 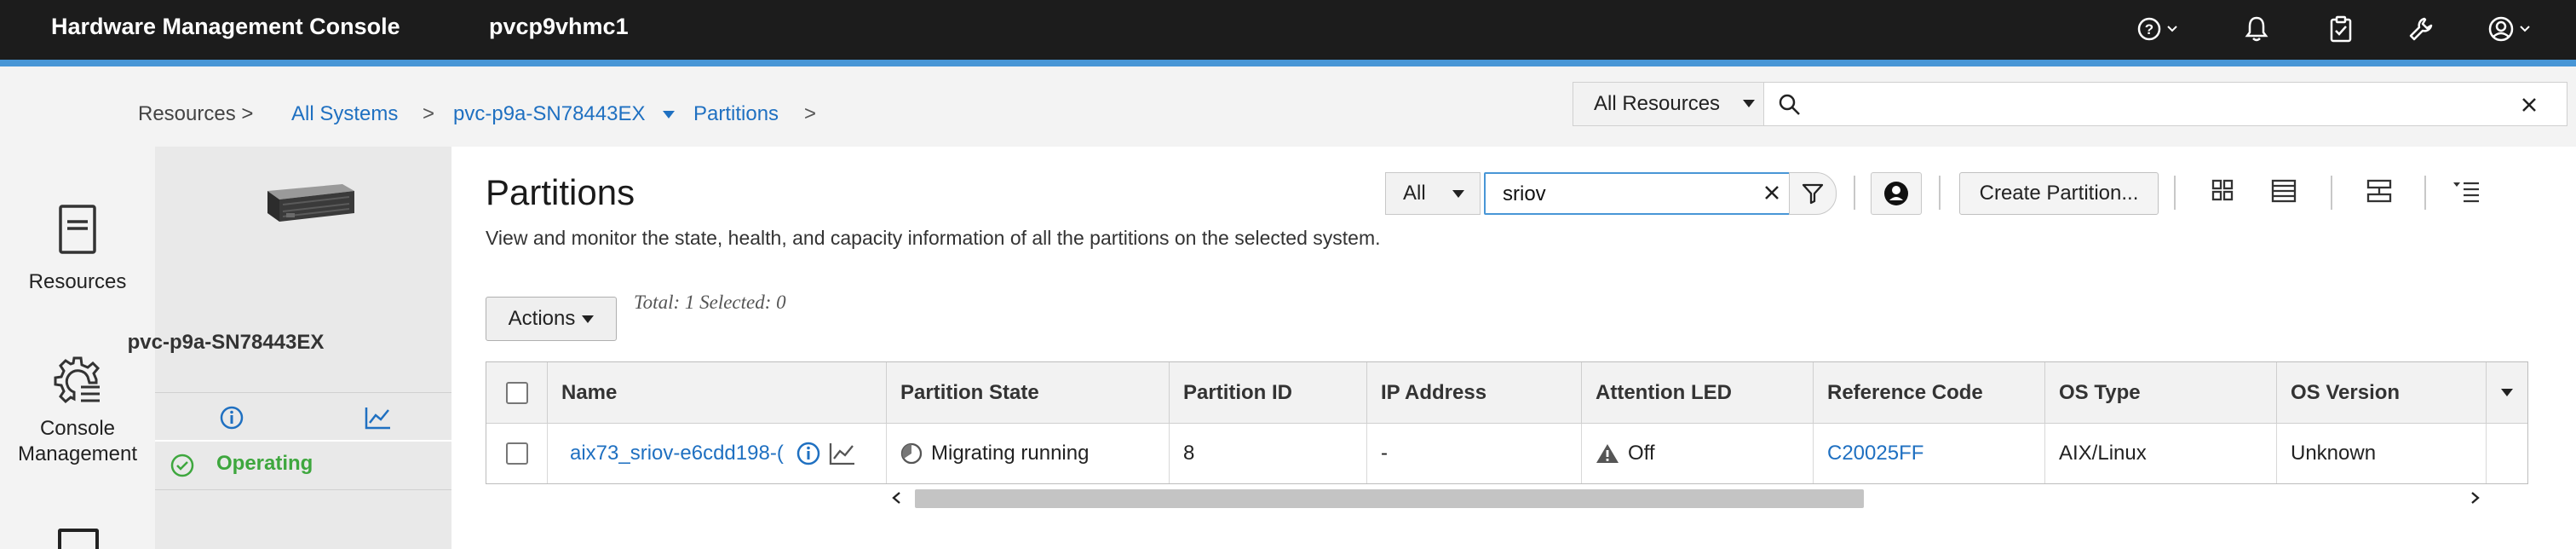 I want to click on breadcrumb-all-systems: All Systems, so click(x=345, y=114).